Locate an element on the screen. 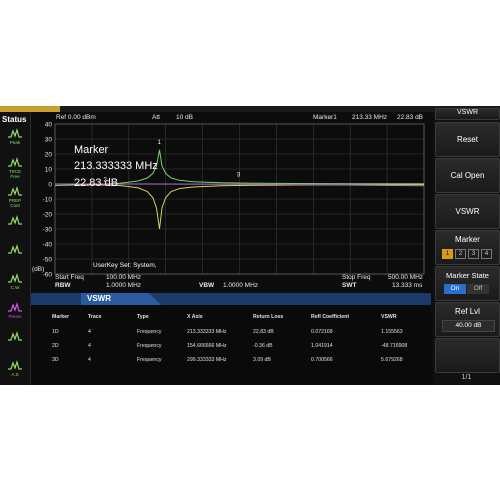 This screenshot has height=500, width=500. y-tick-label: -30 is located at coordinates (48, 230).